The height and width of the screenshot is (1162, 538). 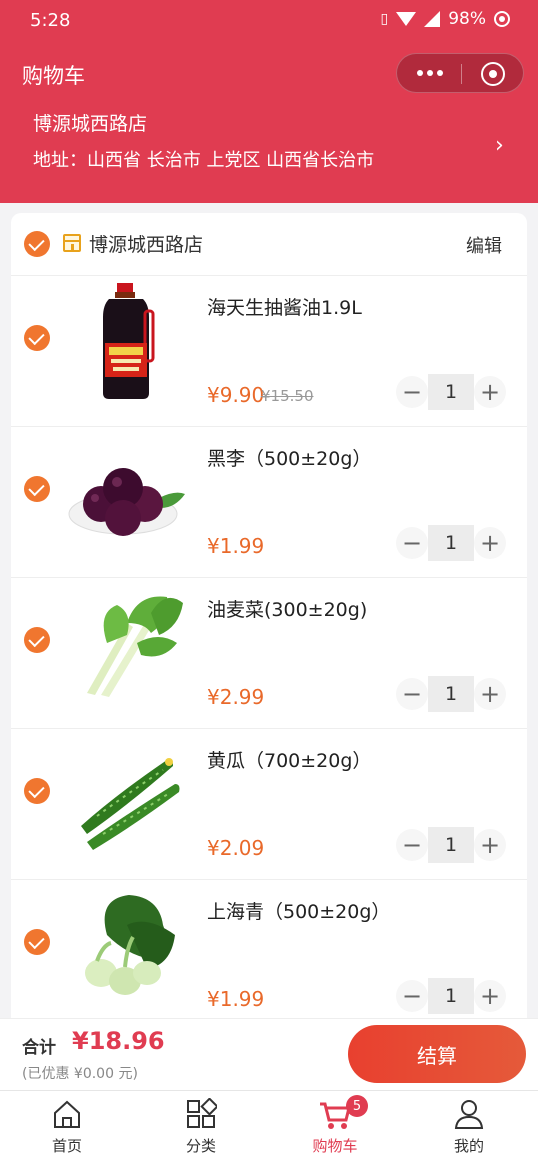 I want to click on total-value: ¥18.96, so click(x=118, y=1041).